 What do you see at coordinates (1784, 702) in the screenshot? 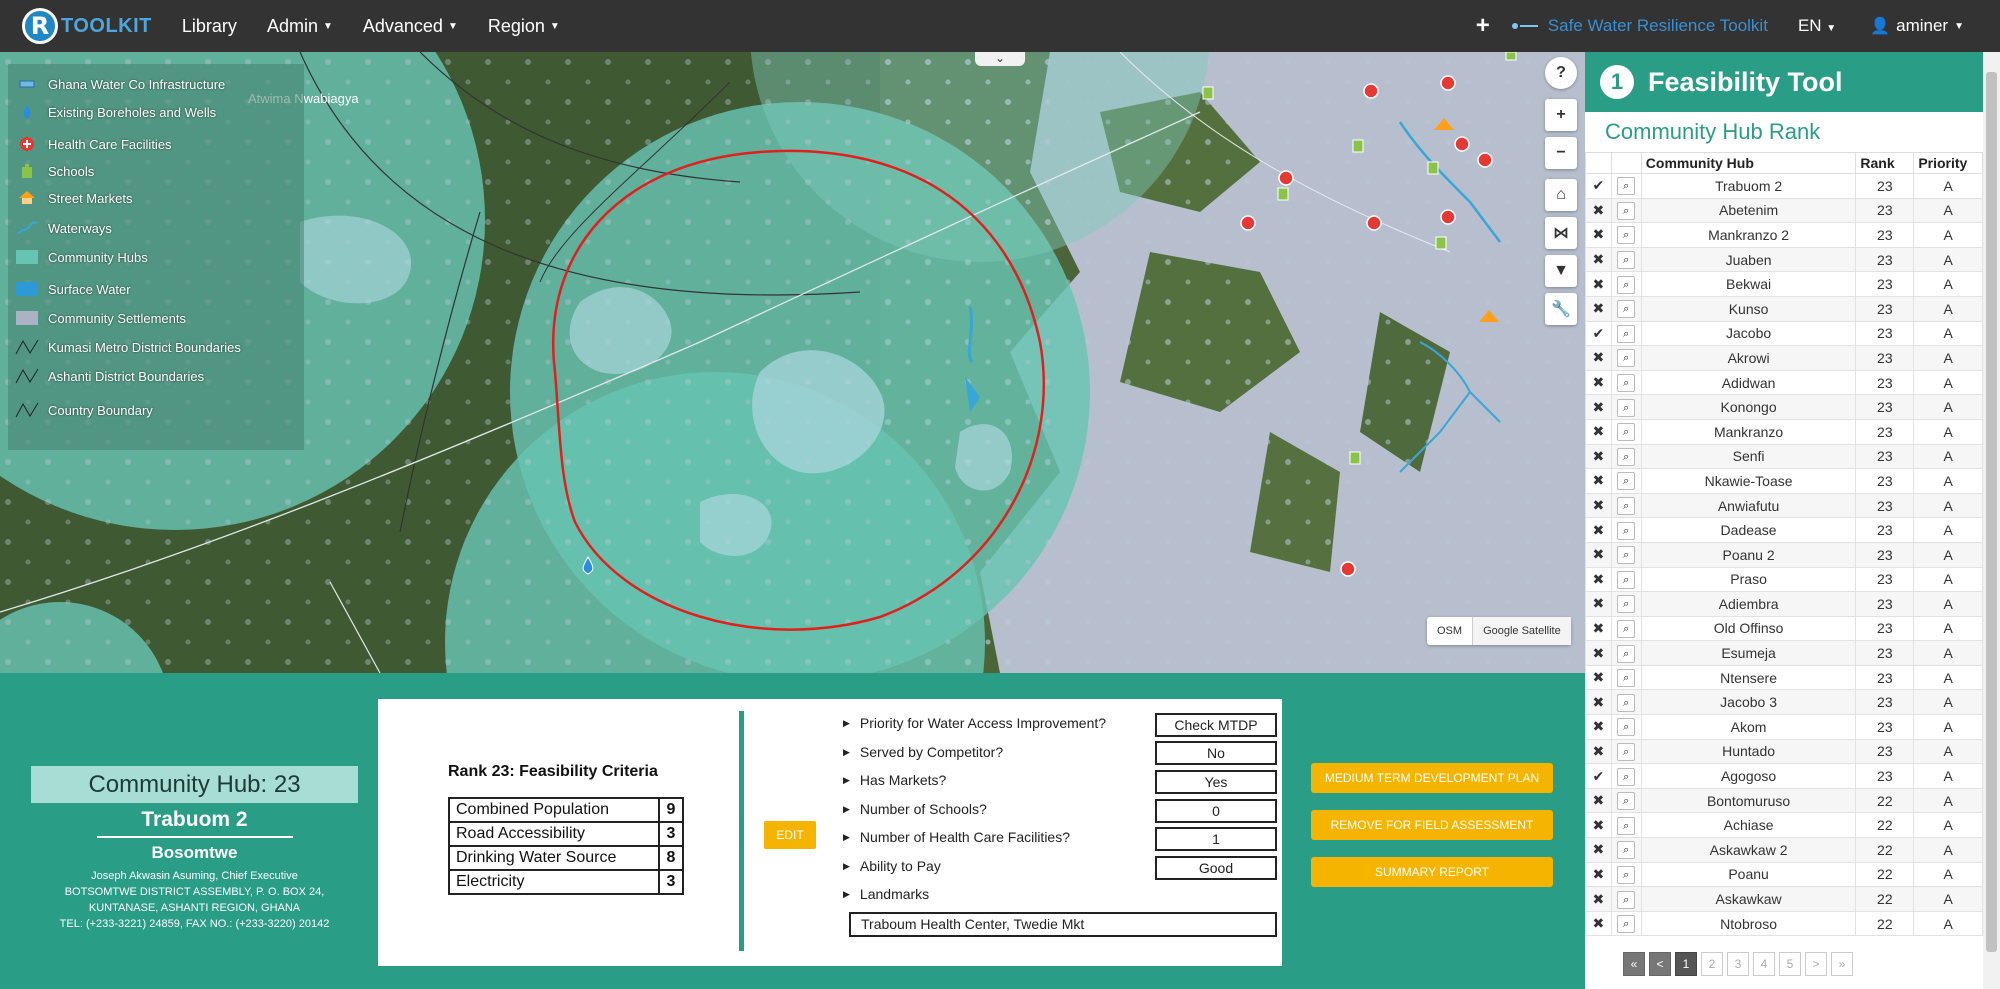
I see `table-row: ✖ ⌕ Jacobo 3 23 A` at bounding box center [1784, 702].